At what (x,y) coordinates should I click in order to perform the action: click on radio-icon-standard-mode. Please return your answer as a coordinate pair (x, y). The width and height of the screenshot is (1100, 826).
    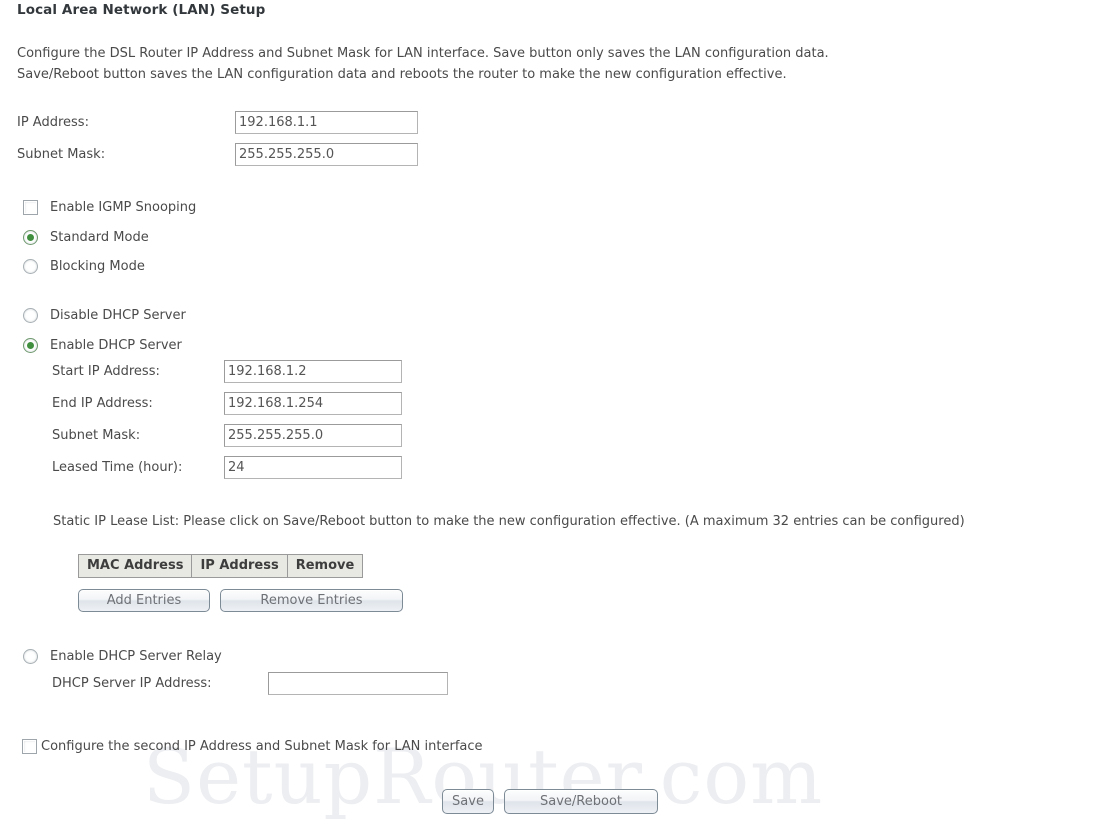
    Looking at the image, I should click on (30, 237).